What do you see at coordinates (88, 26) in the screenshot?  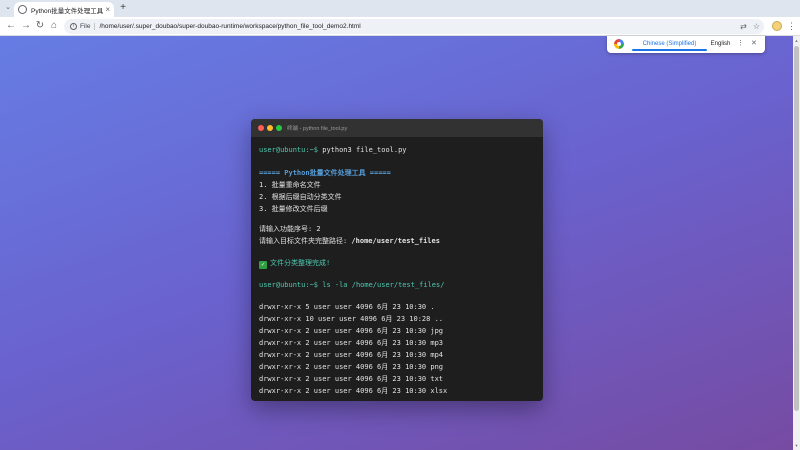 I see `file-chip: File` at bounding box center [88, 26].